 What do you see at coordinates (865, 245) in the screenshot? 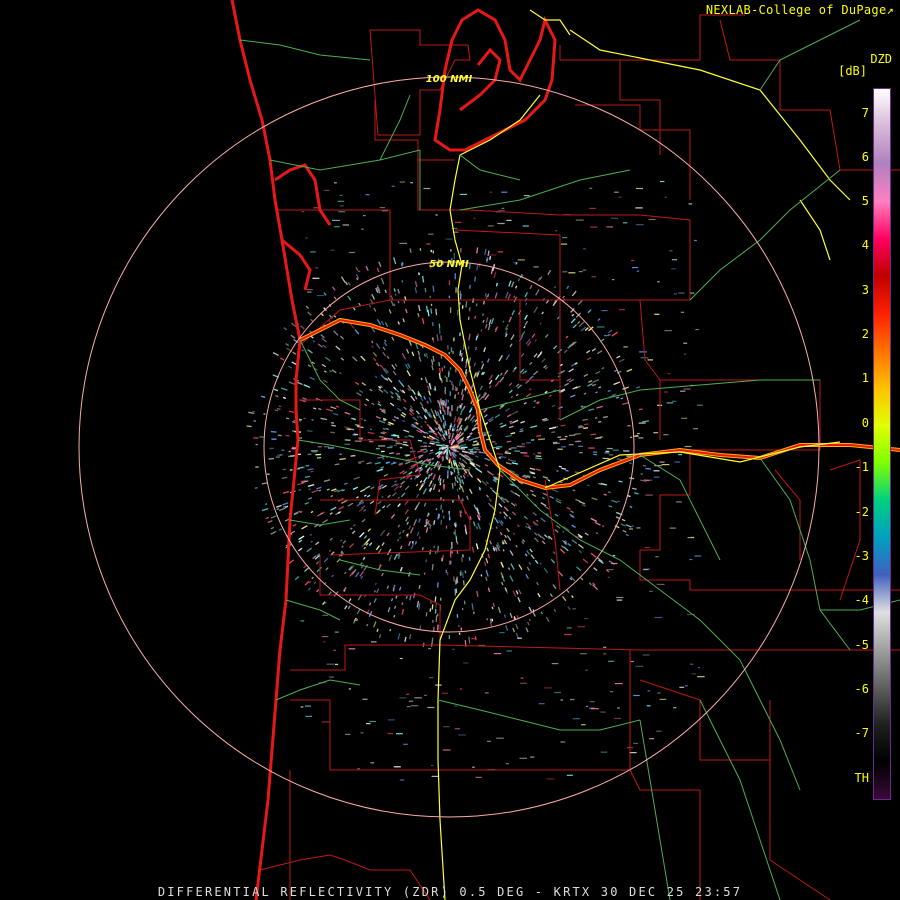
I see `colorbar-tick: 4` at bounding box center [865, 245].